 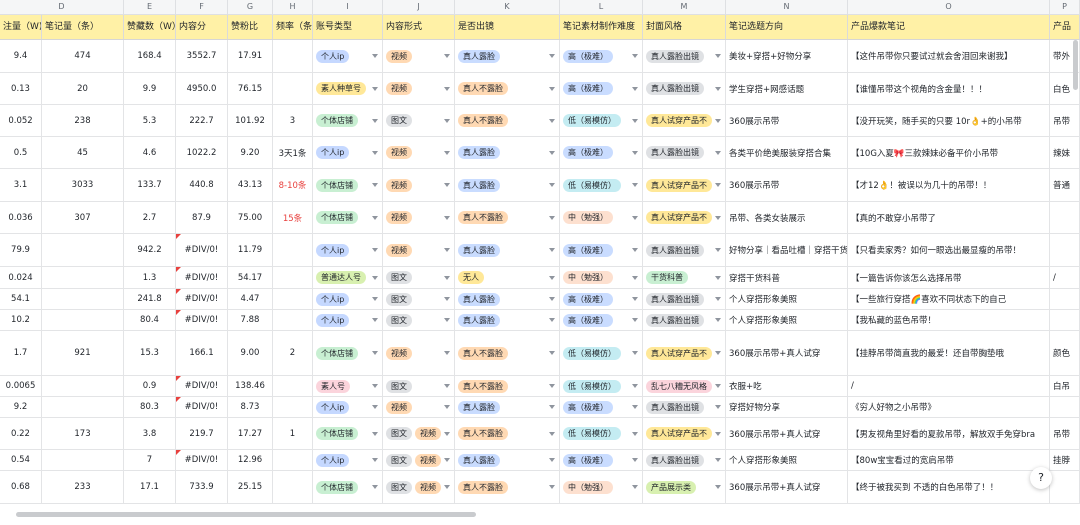 What do you see at coordinates (1065, 7) in the screenshot?
I see `column-letter: P` at bounding box center [1065, 7].